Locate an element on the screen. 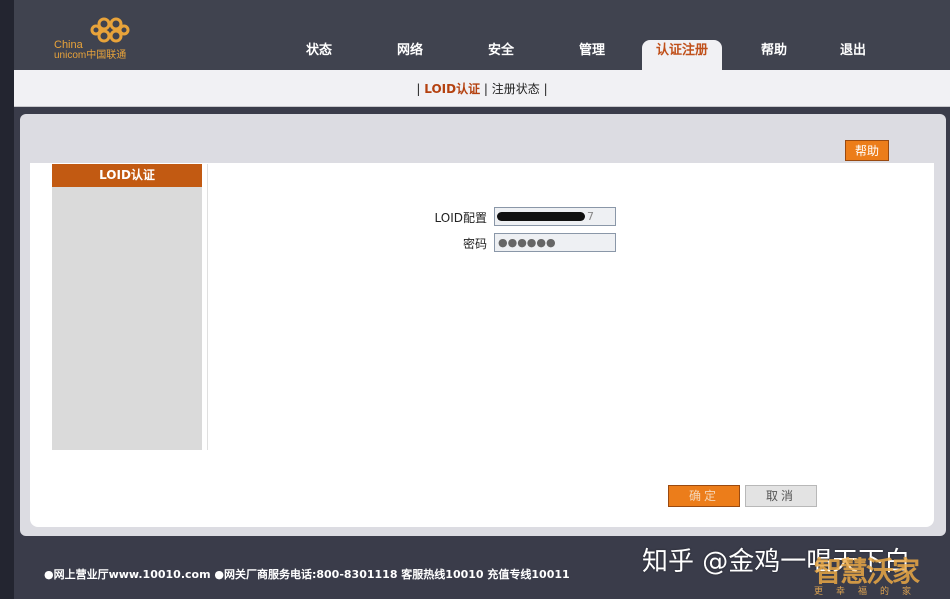  left-border is located at coordinates (7, 299).